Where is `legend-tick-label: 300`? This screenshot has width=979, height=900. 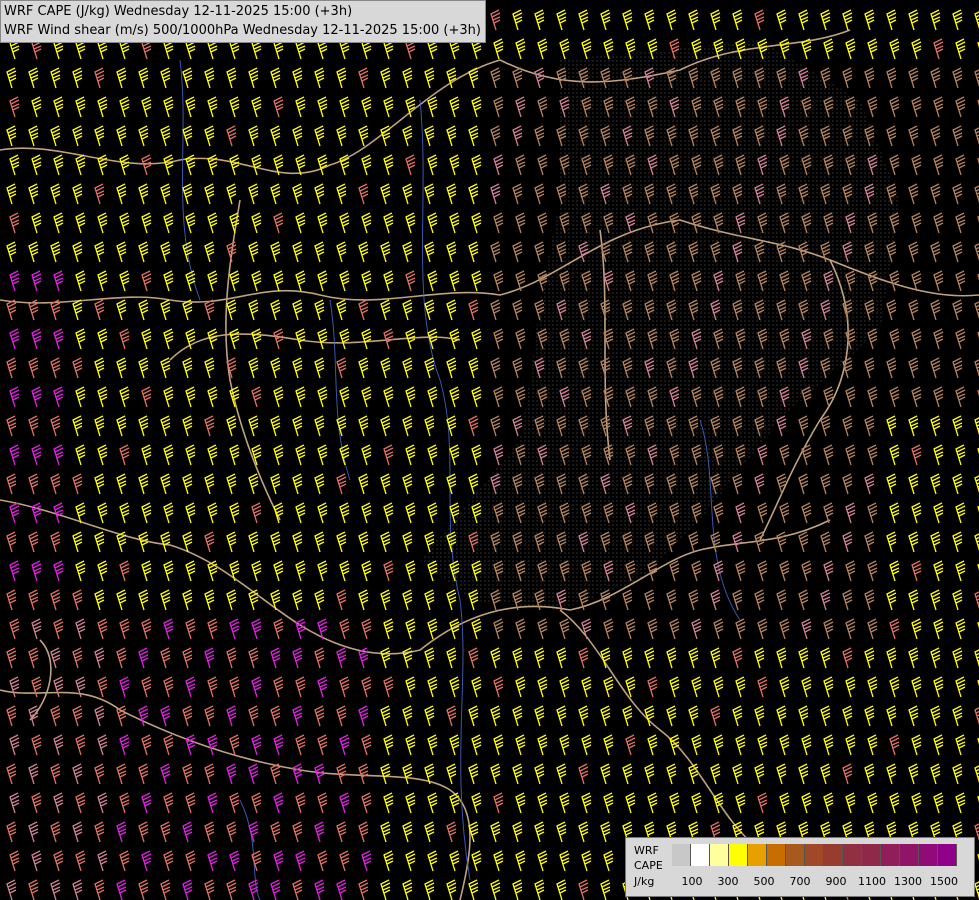 legend-tick-label: 300 is located at coordinates (728, 881).